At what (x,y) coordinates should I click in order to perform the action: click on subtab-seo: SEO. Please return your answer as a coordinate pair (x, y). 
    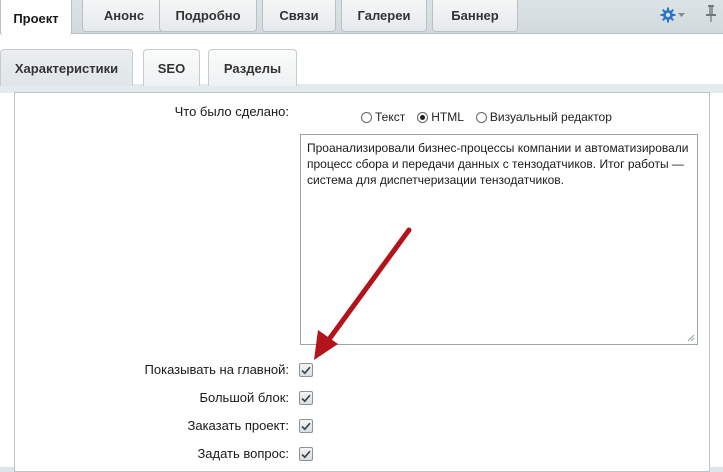
    Looking at the image, I should click on (171, 67).